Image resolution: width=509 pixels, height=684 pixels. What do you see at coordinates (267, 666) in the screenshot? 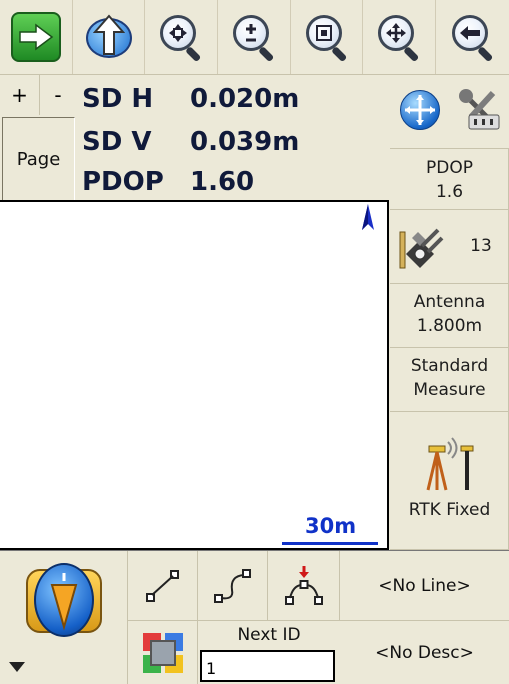
I see `next-id-input` at bounding box center [267, 666].